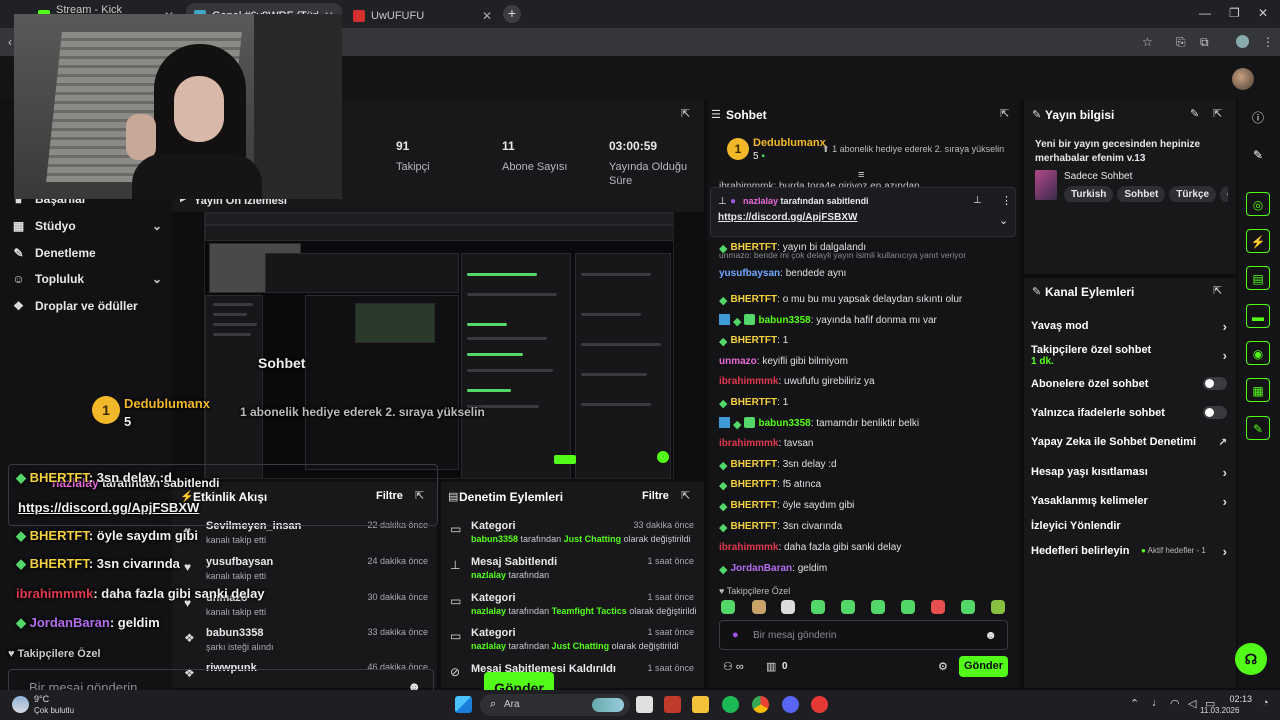 This screenshot has width=1280, height=720. Describe the element at coordinates (983, 666) in the screenshot. I see `send-button: Gönder` at that location.